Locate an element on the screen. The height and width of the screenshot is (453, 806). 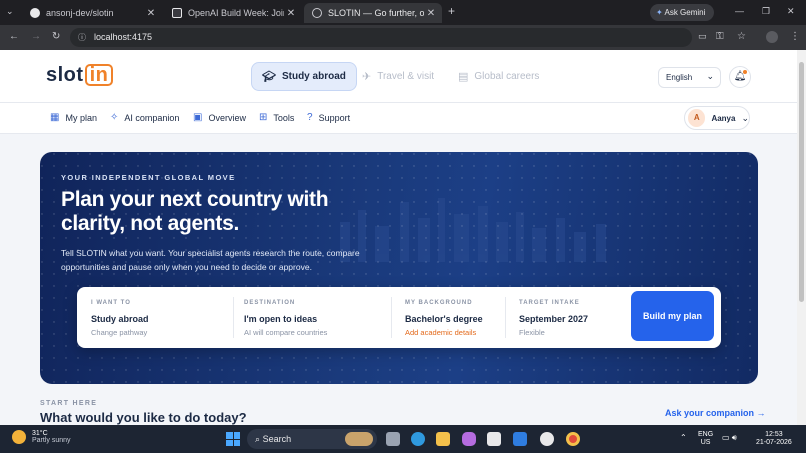
logo-text: slot is located at coordinates (65, 75).